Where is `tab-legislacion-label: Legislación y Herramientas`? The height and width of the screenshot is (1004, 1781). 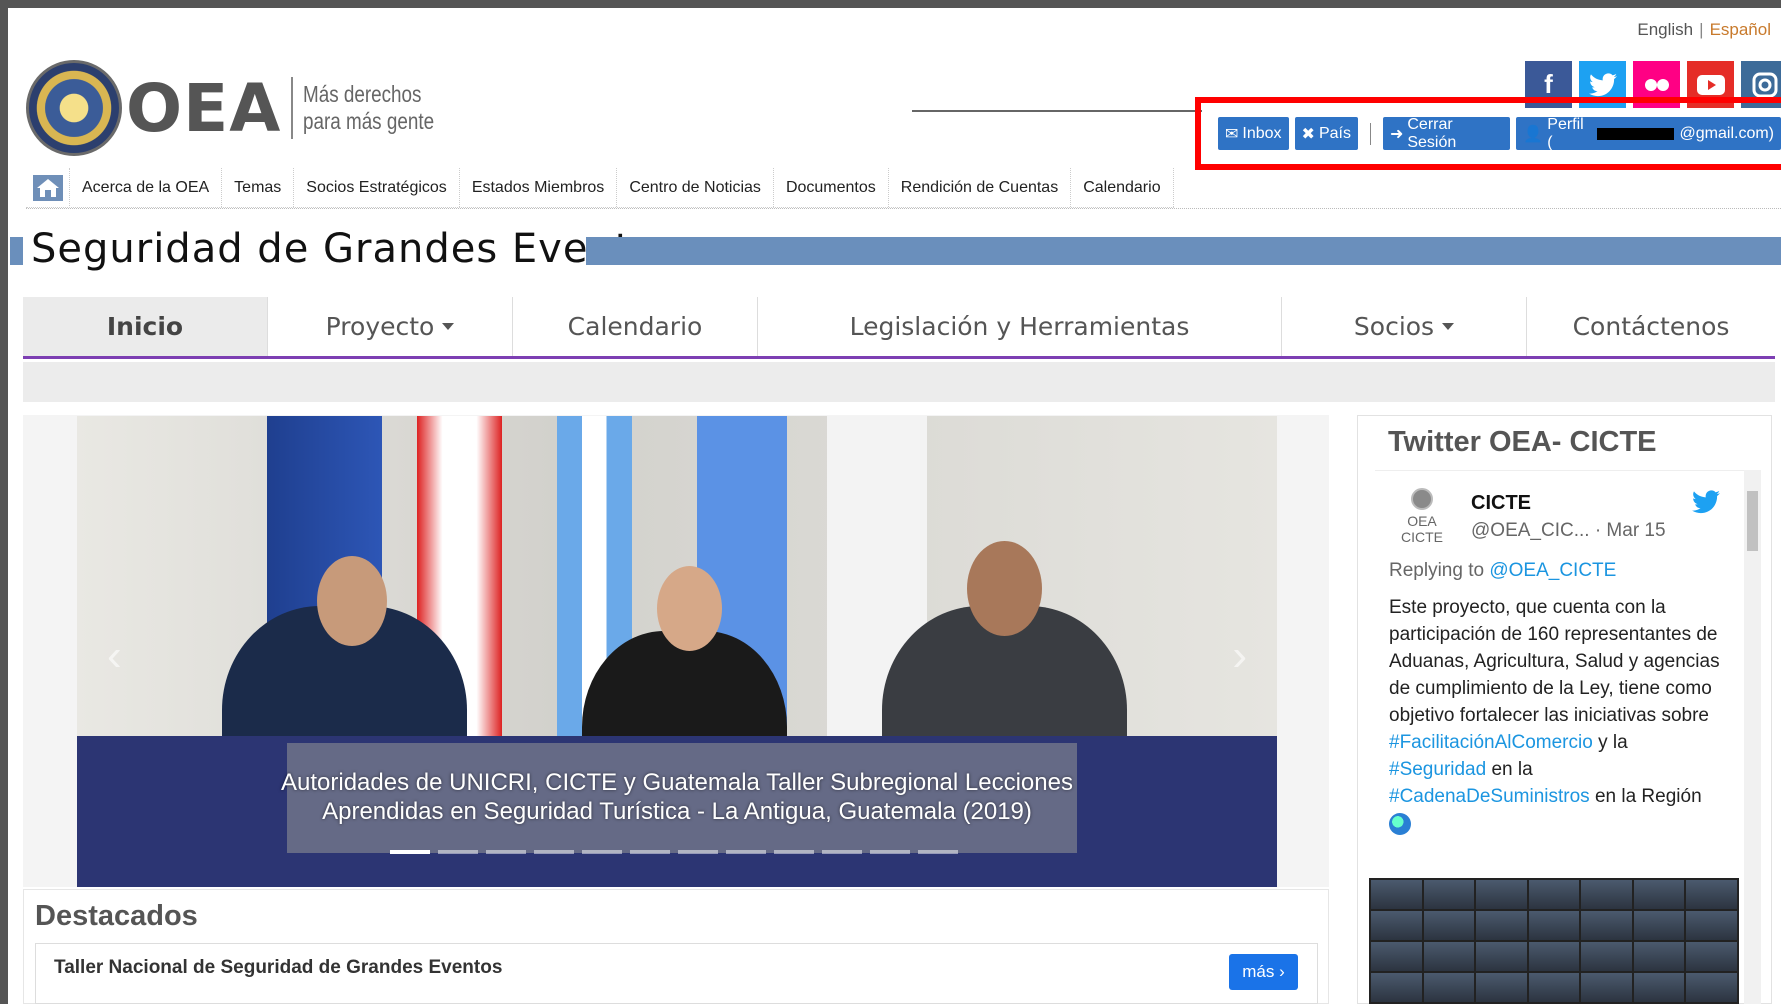
tab-legislacion-label: Legislación y Herramientas is located at coordinates (1019, 326).